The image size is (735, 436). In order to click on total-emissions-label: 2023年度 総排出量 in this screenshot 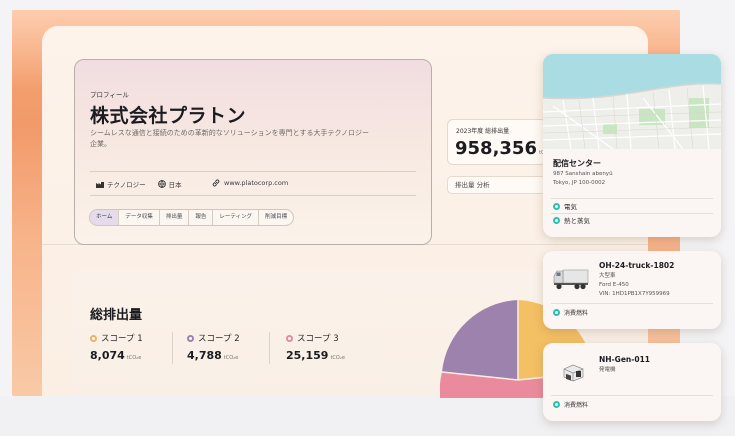, I will do `click(483, 131)`.